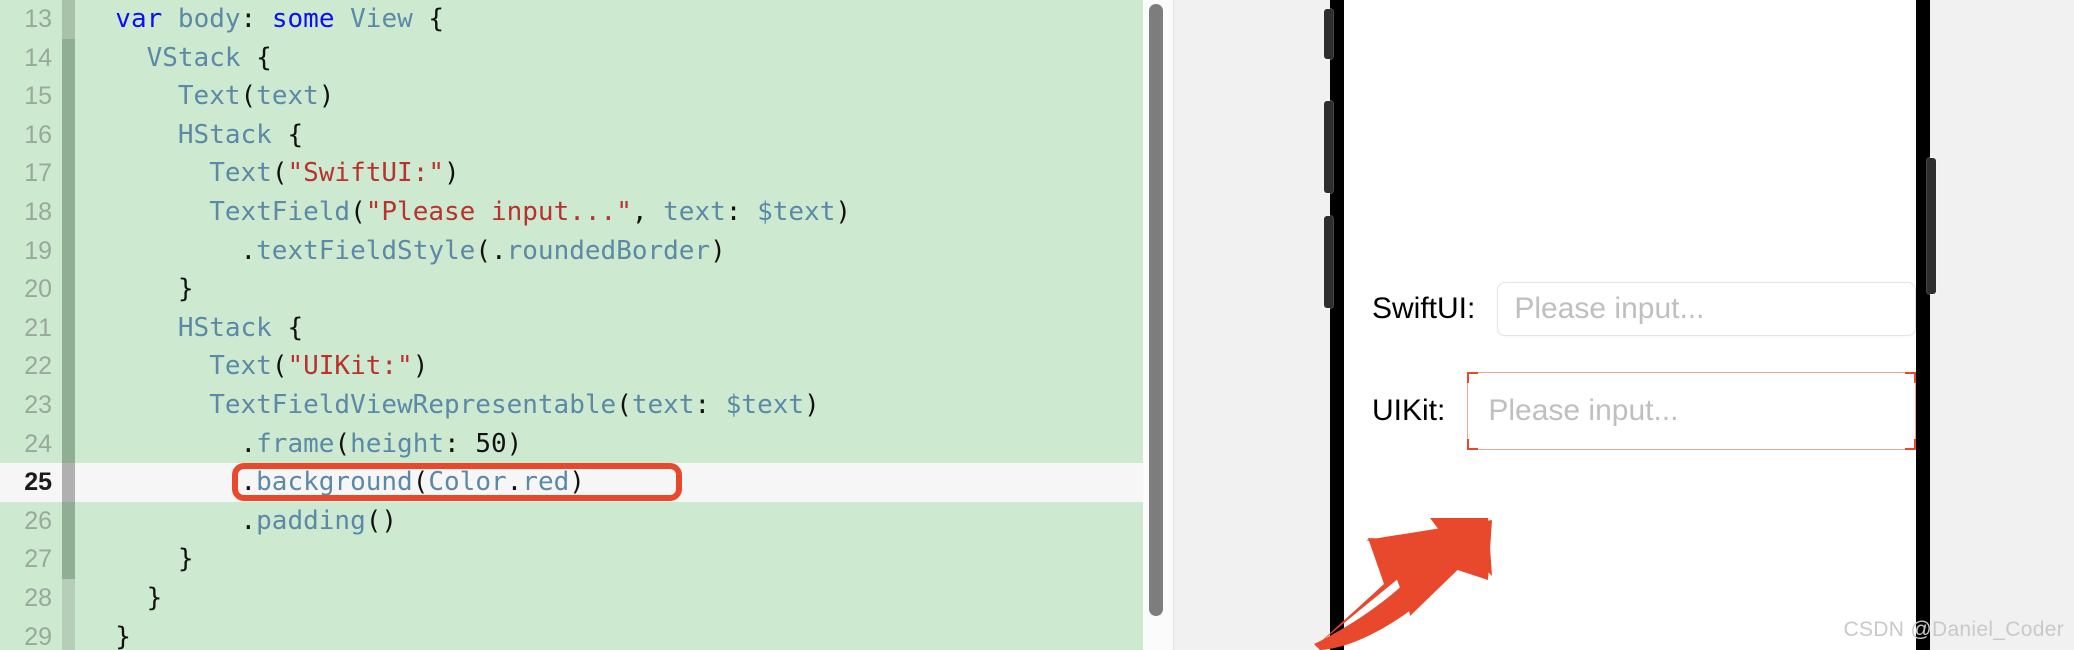 Image resolution: width=2074 pixels, height=650 pixels. I want to click on code-line: 20}, so click(571, 289).